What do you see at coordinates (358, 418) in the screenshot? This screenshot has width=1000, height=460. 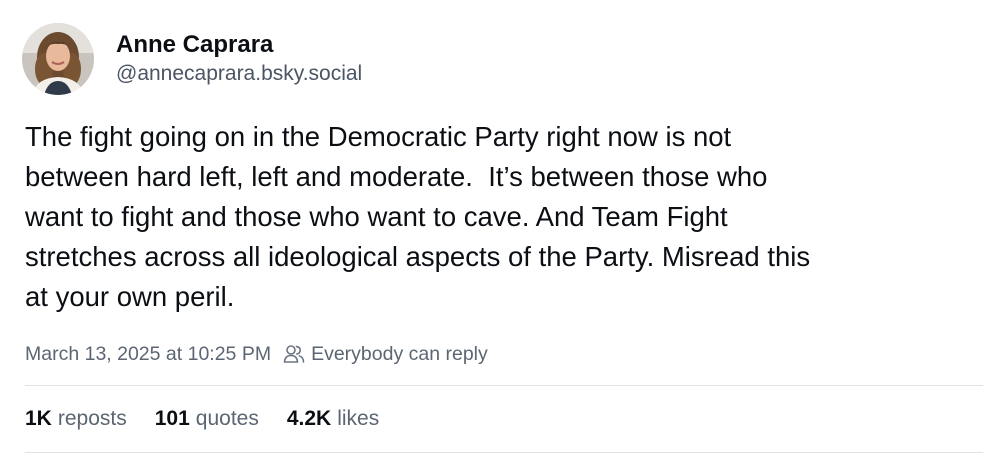 I see `likes-label: likes` at bounding box center [358, 418].